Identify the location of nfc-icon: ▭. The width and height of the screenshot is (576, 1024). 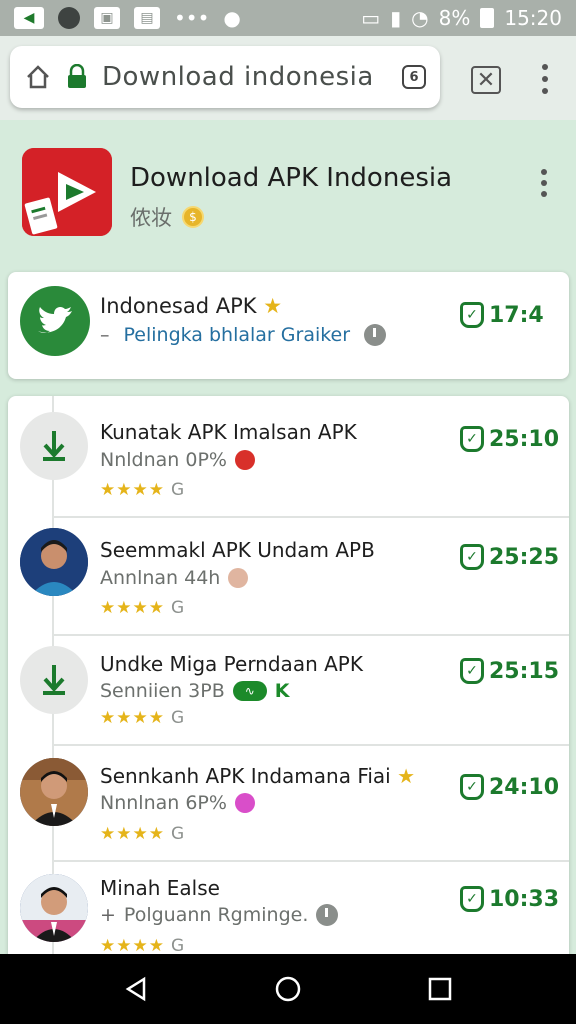
(371, 18).